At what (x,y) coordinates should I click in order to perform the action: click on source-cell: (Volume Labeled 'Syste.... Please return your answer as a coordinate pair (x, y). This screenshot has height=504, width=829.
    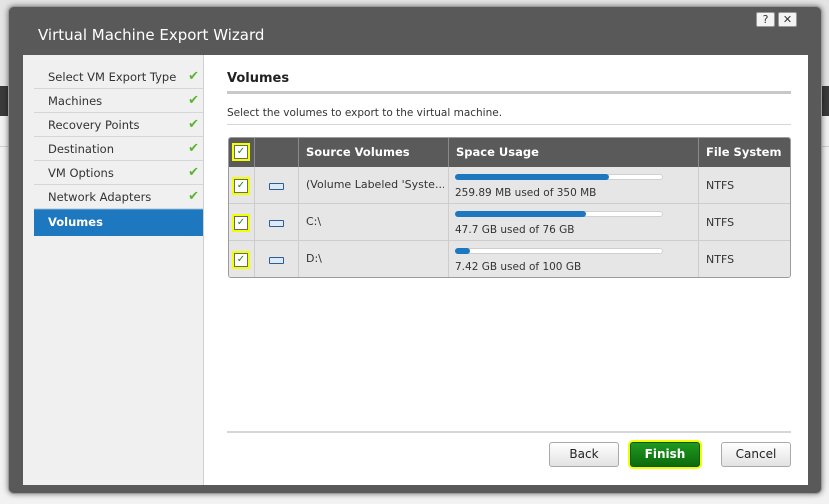
    Looking at the image, I should click on (373, 185).